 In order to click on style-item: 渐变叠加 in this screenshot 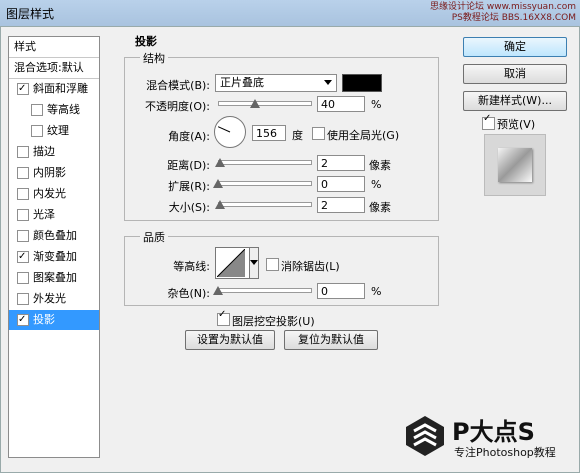, I will do `click(54, 257)`.